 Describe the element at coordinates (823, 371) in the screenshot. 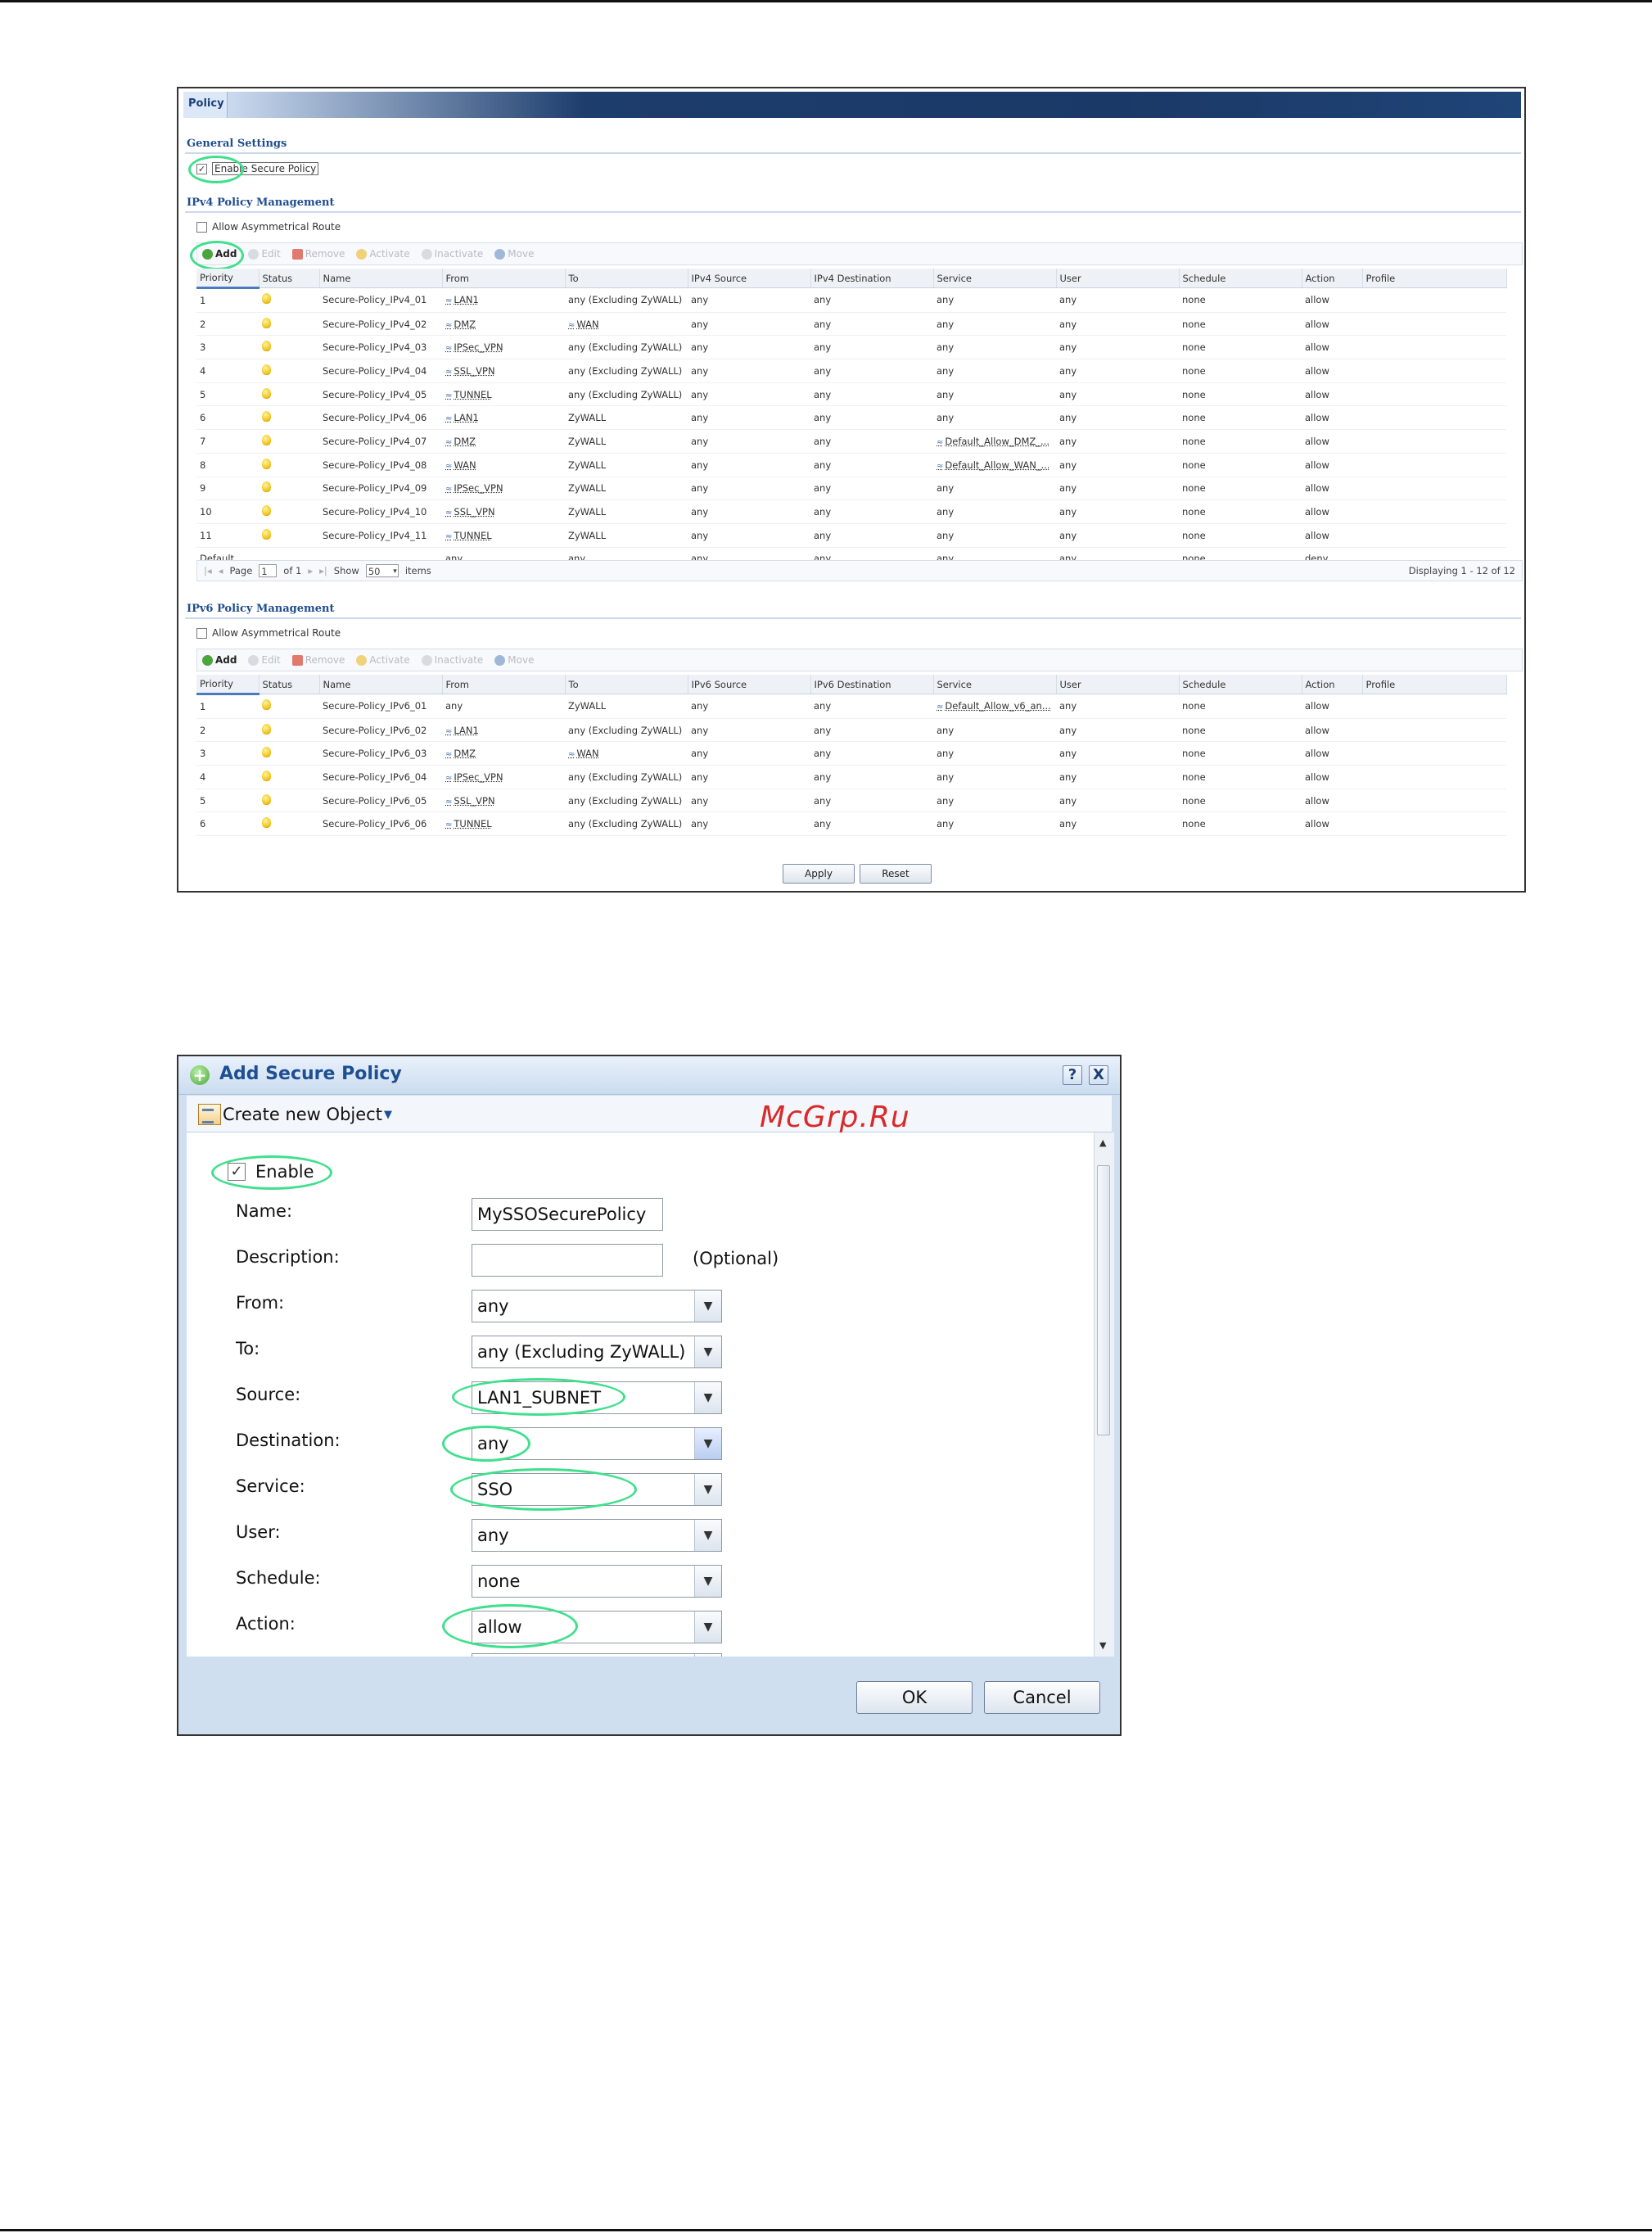

I see `cell-text: any` at that location.